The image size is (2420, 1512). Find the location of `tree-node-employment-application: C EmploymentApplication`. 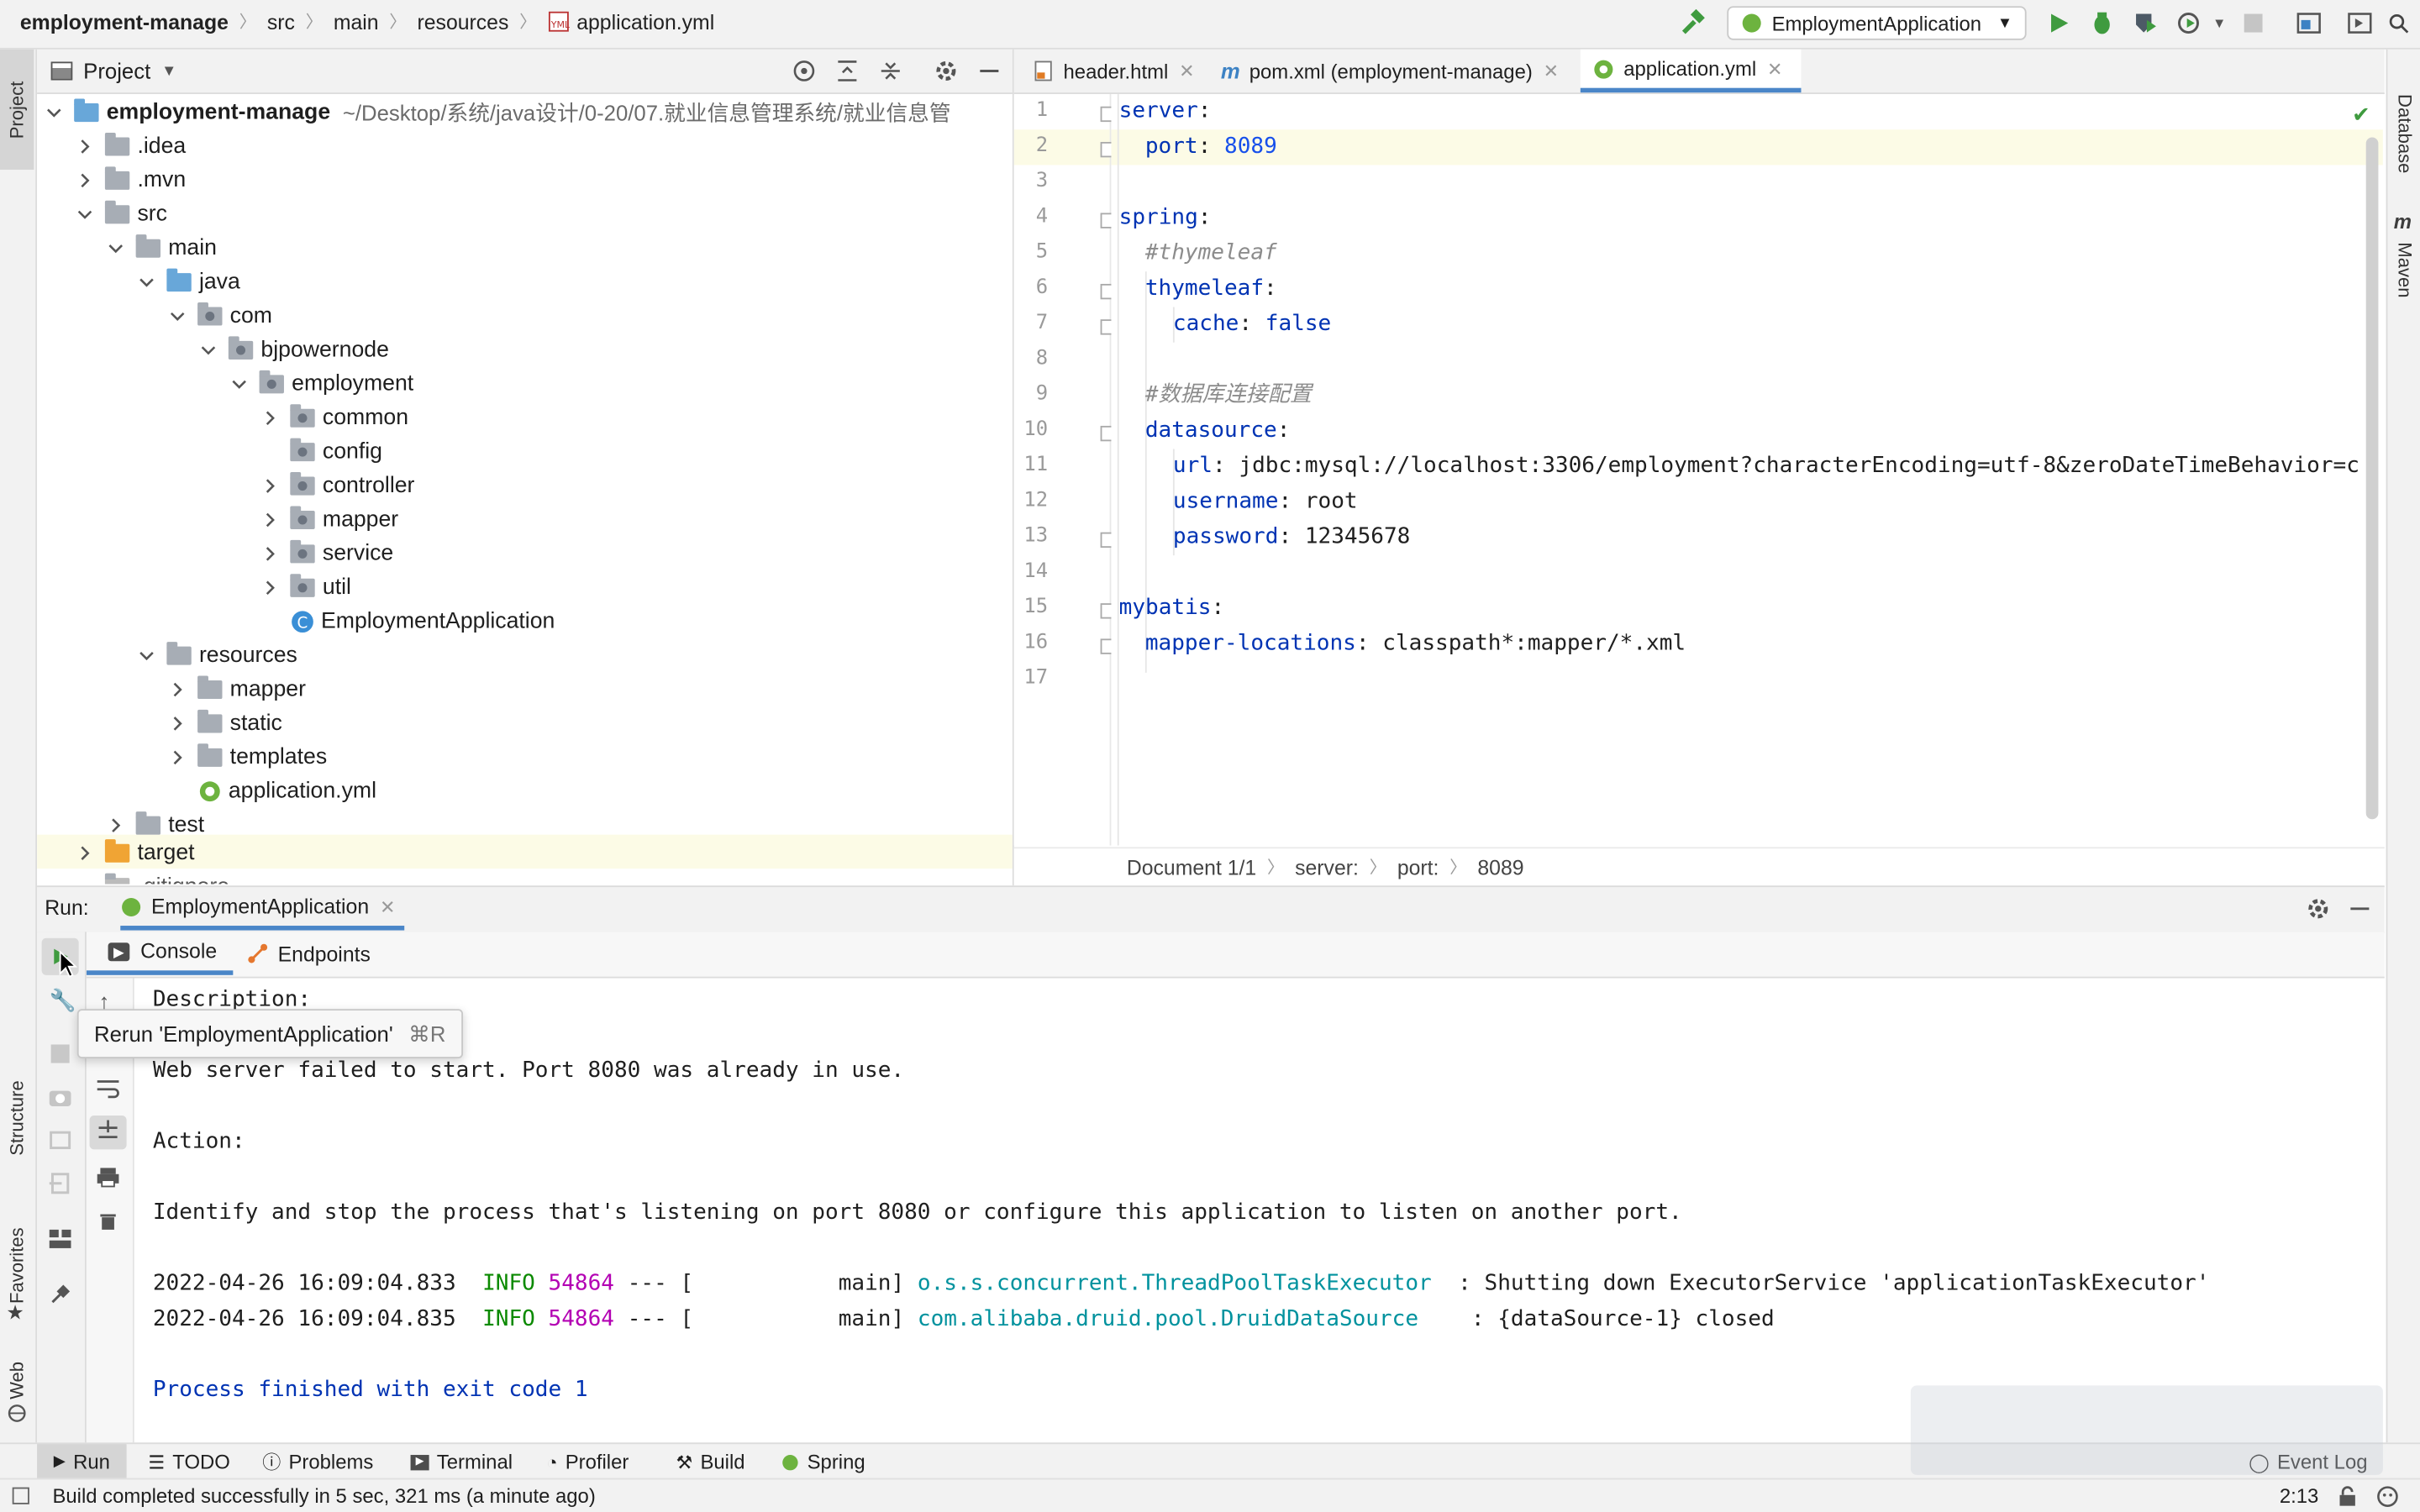

tree-node-employment-application: C EmploymentApplication is located at coordinates (422, 621).